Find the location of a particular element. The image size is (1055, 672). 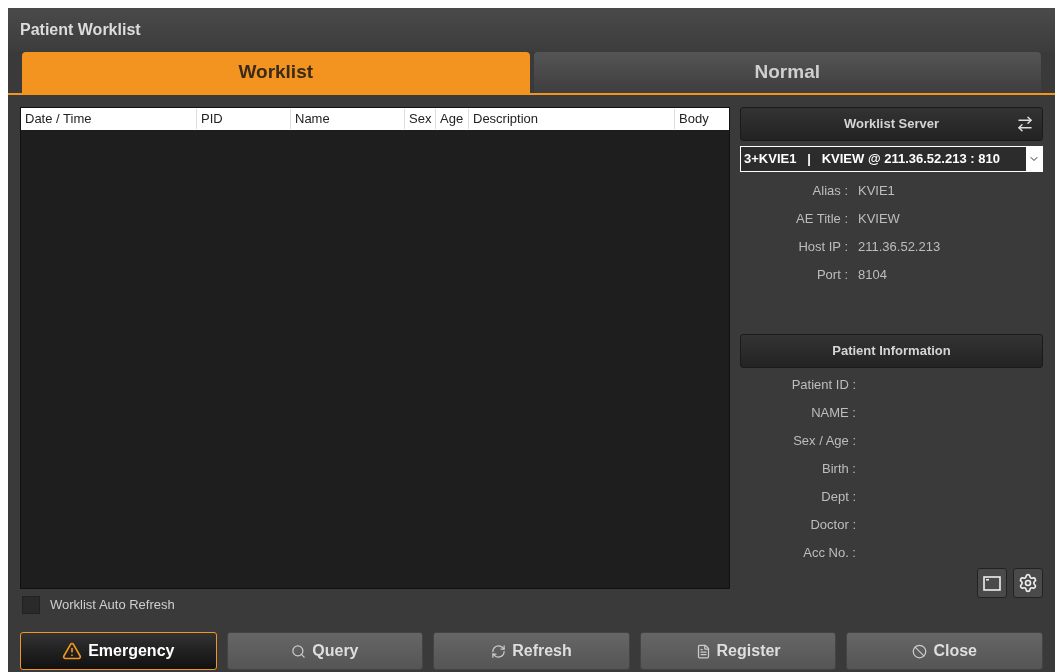

close-button: Close is located at coordinates (944, 651).